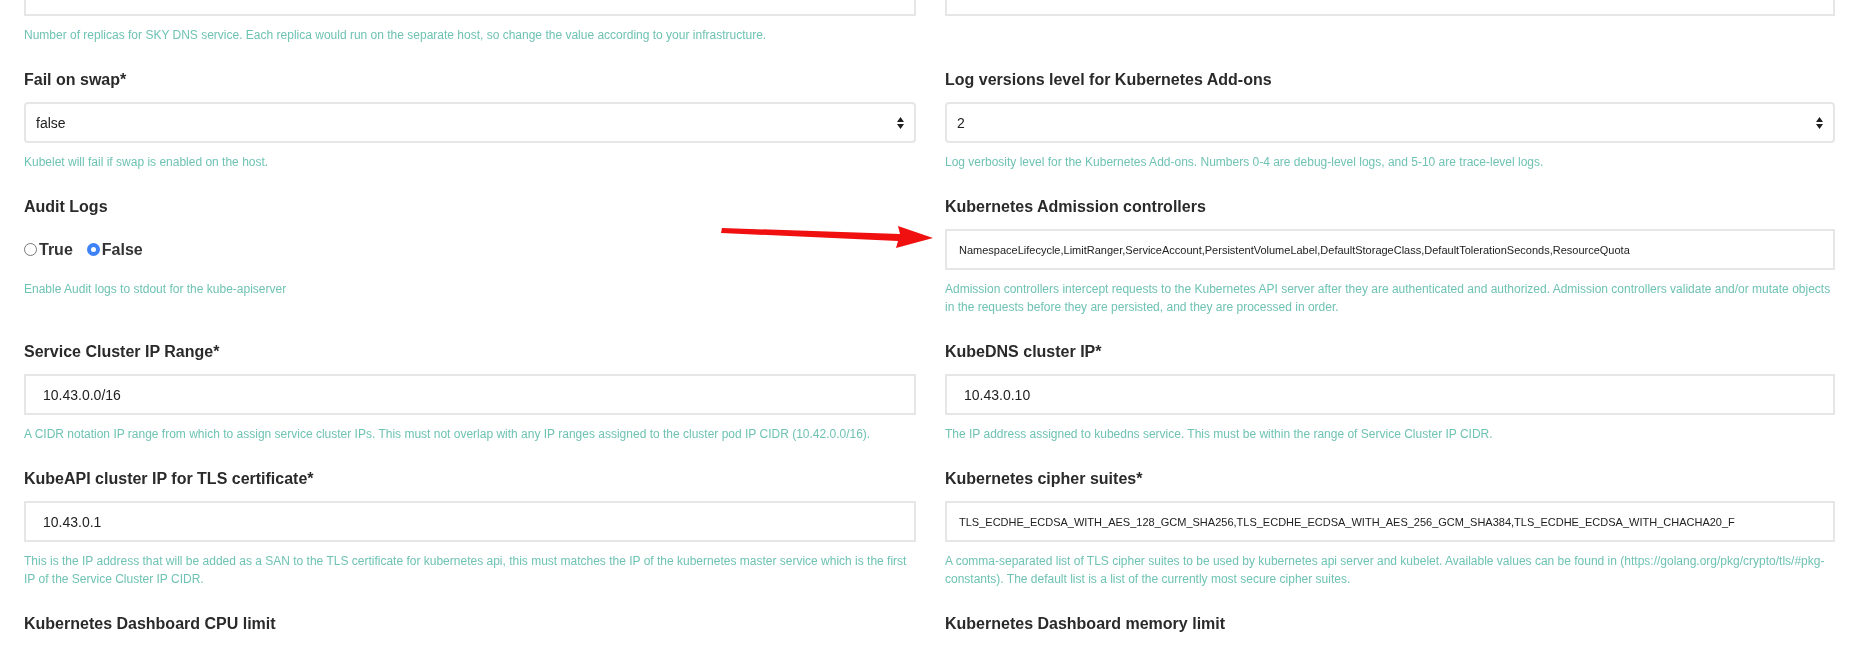  Describe the element at coordinates (448, 434) in the screenshot. I see `help-text: A CIDR notation IP range from which to assign service cluster IPs. This must not overlap with any IP ranges assigned to the cluster pod IP CIDR (10.42.0.0/16).` at that location.